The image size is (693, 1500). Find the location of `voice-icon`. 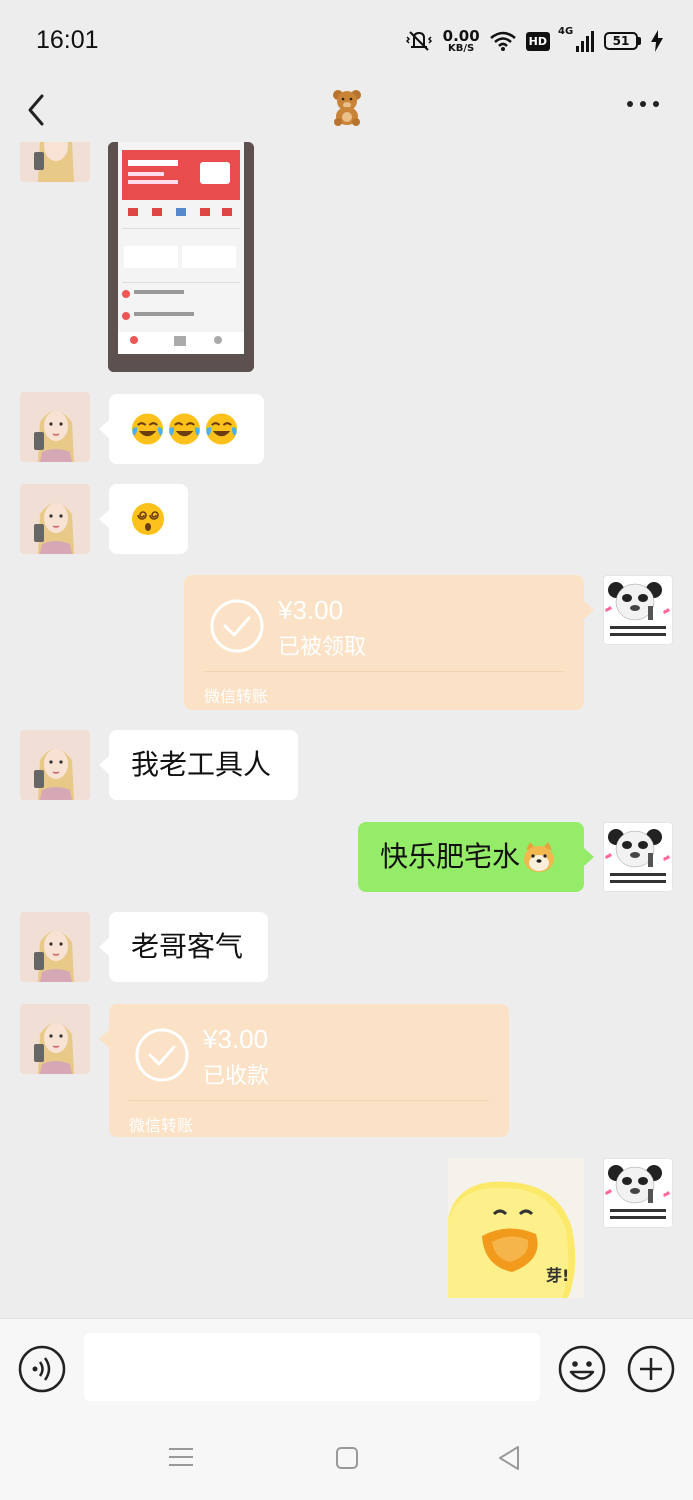

voice-icon is located at coordinates (42, 1369).